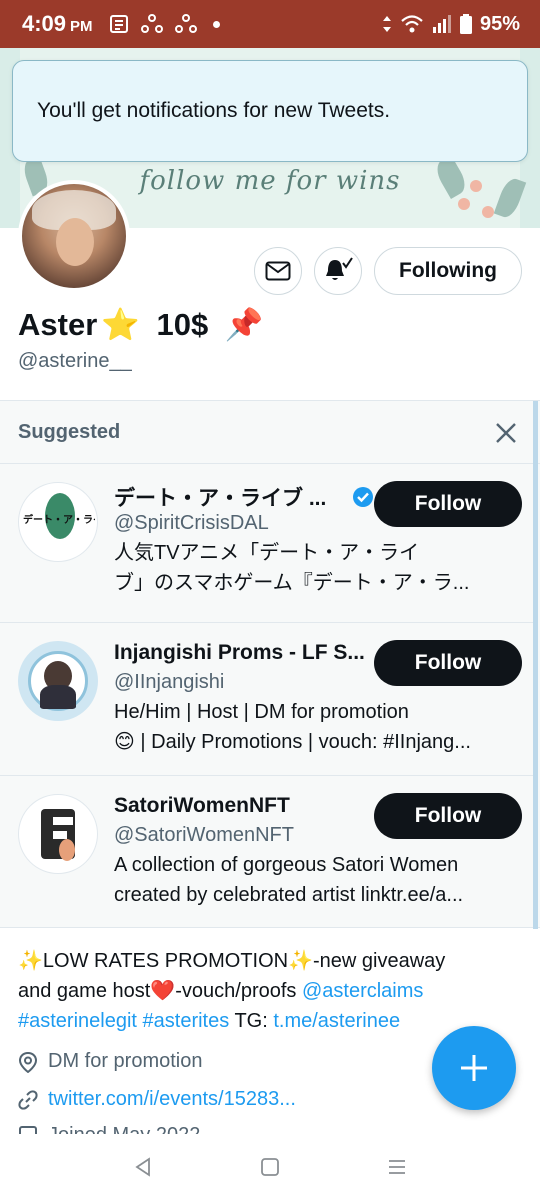 The image size is (540, 1200). What do you see at coordinates (169, 682) in the screenshot?
I see `suggested-user-handle: @IInjangishi` at bounding box center [169, 682].